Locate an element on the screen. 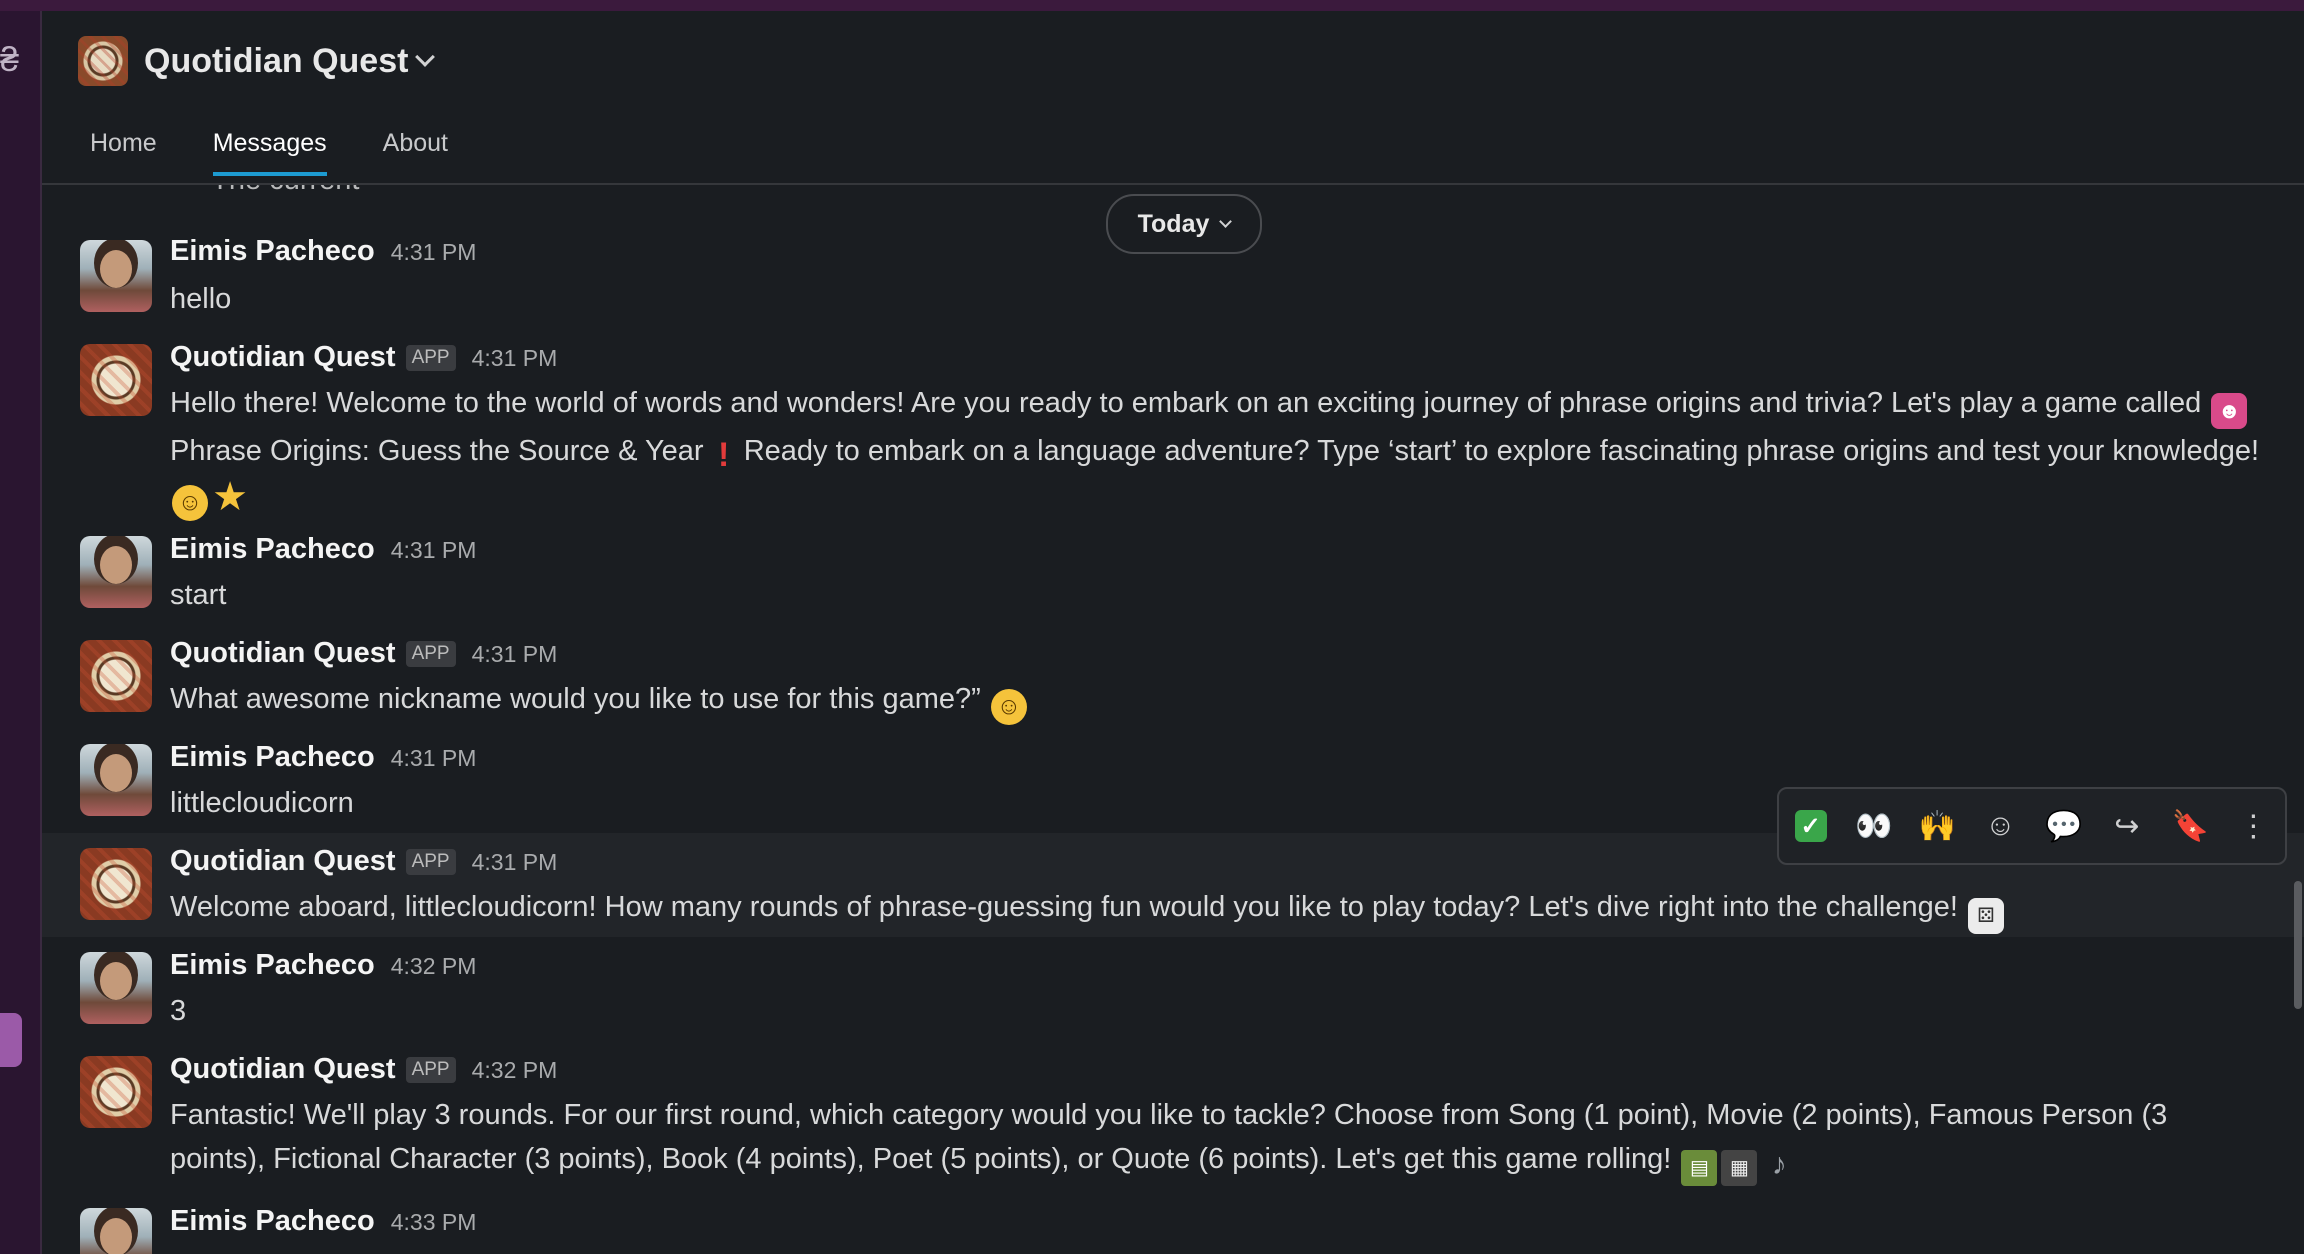  add-reaction-button: ☺ is located at coordinates (2000, 826).